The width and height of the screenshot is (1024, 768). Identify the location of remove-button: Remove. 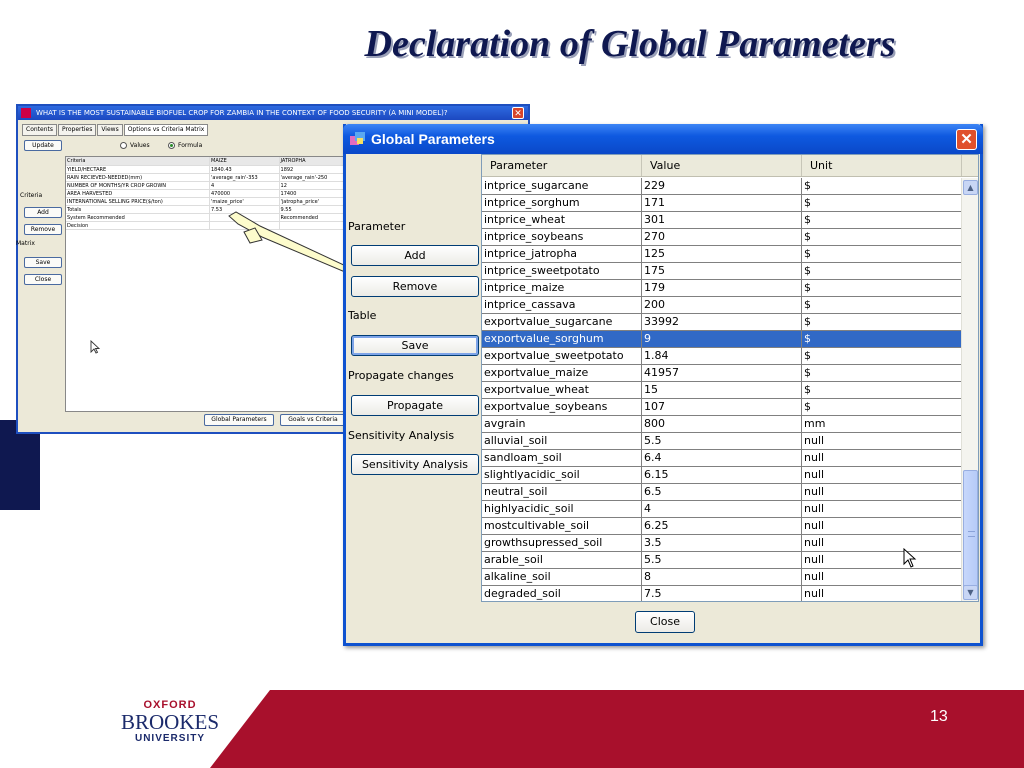
(415, 286).